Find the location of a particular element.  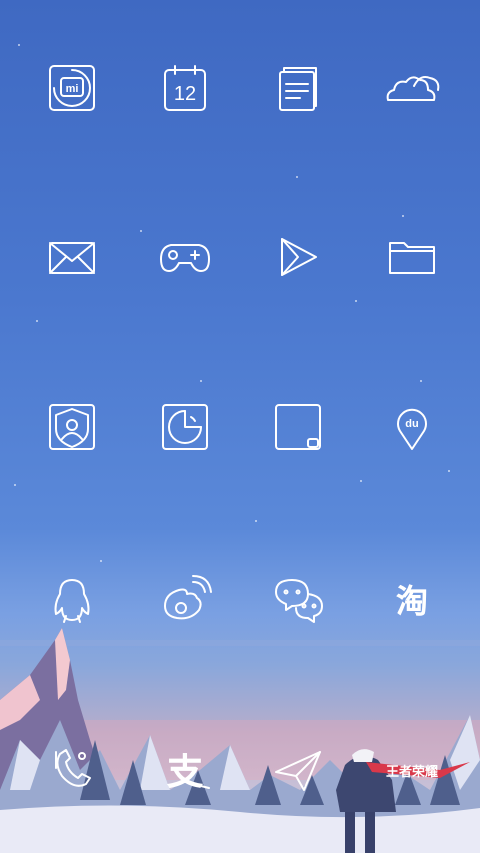

app-qq is located at coordinates (72, 600).